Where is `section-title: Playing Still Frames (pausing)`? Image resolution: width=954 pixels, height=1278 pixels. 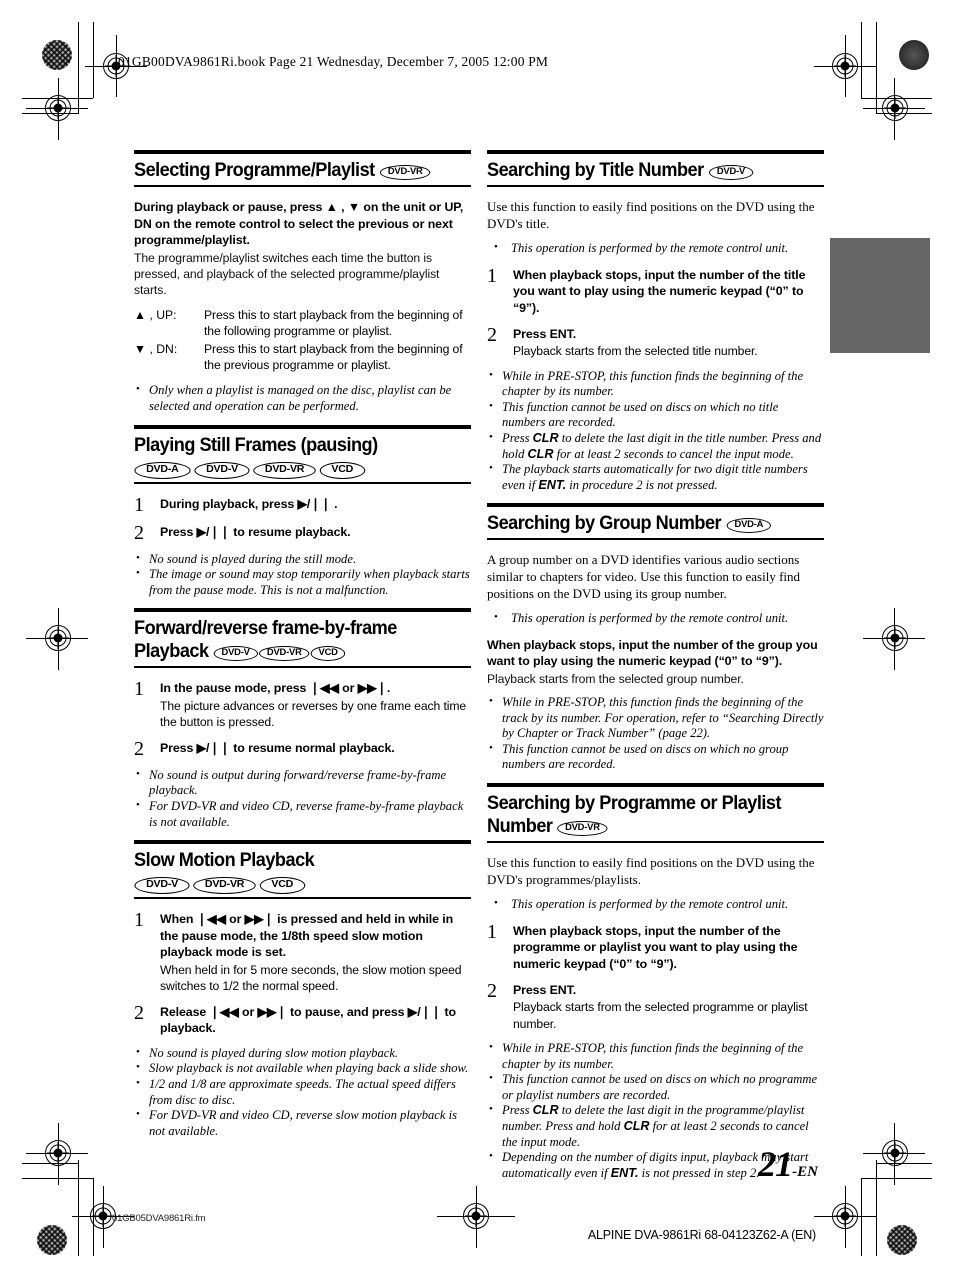 section-title: Playing Still Frames (pausing) is located at coordinates (256, 444).